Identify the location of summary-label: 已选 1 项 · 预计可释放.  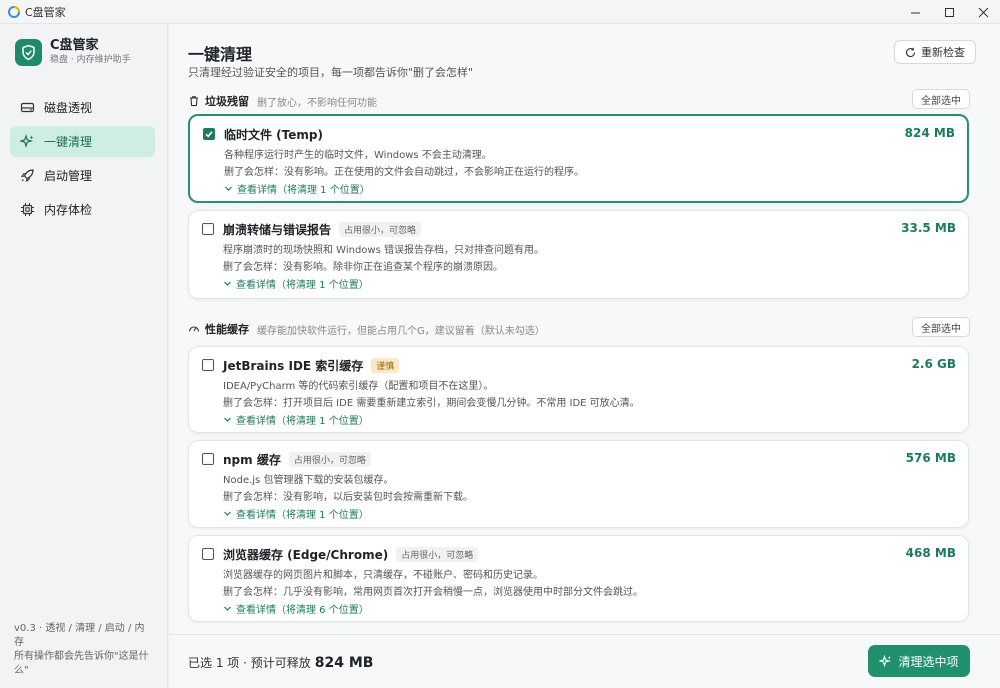
(249, 663).